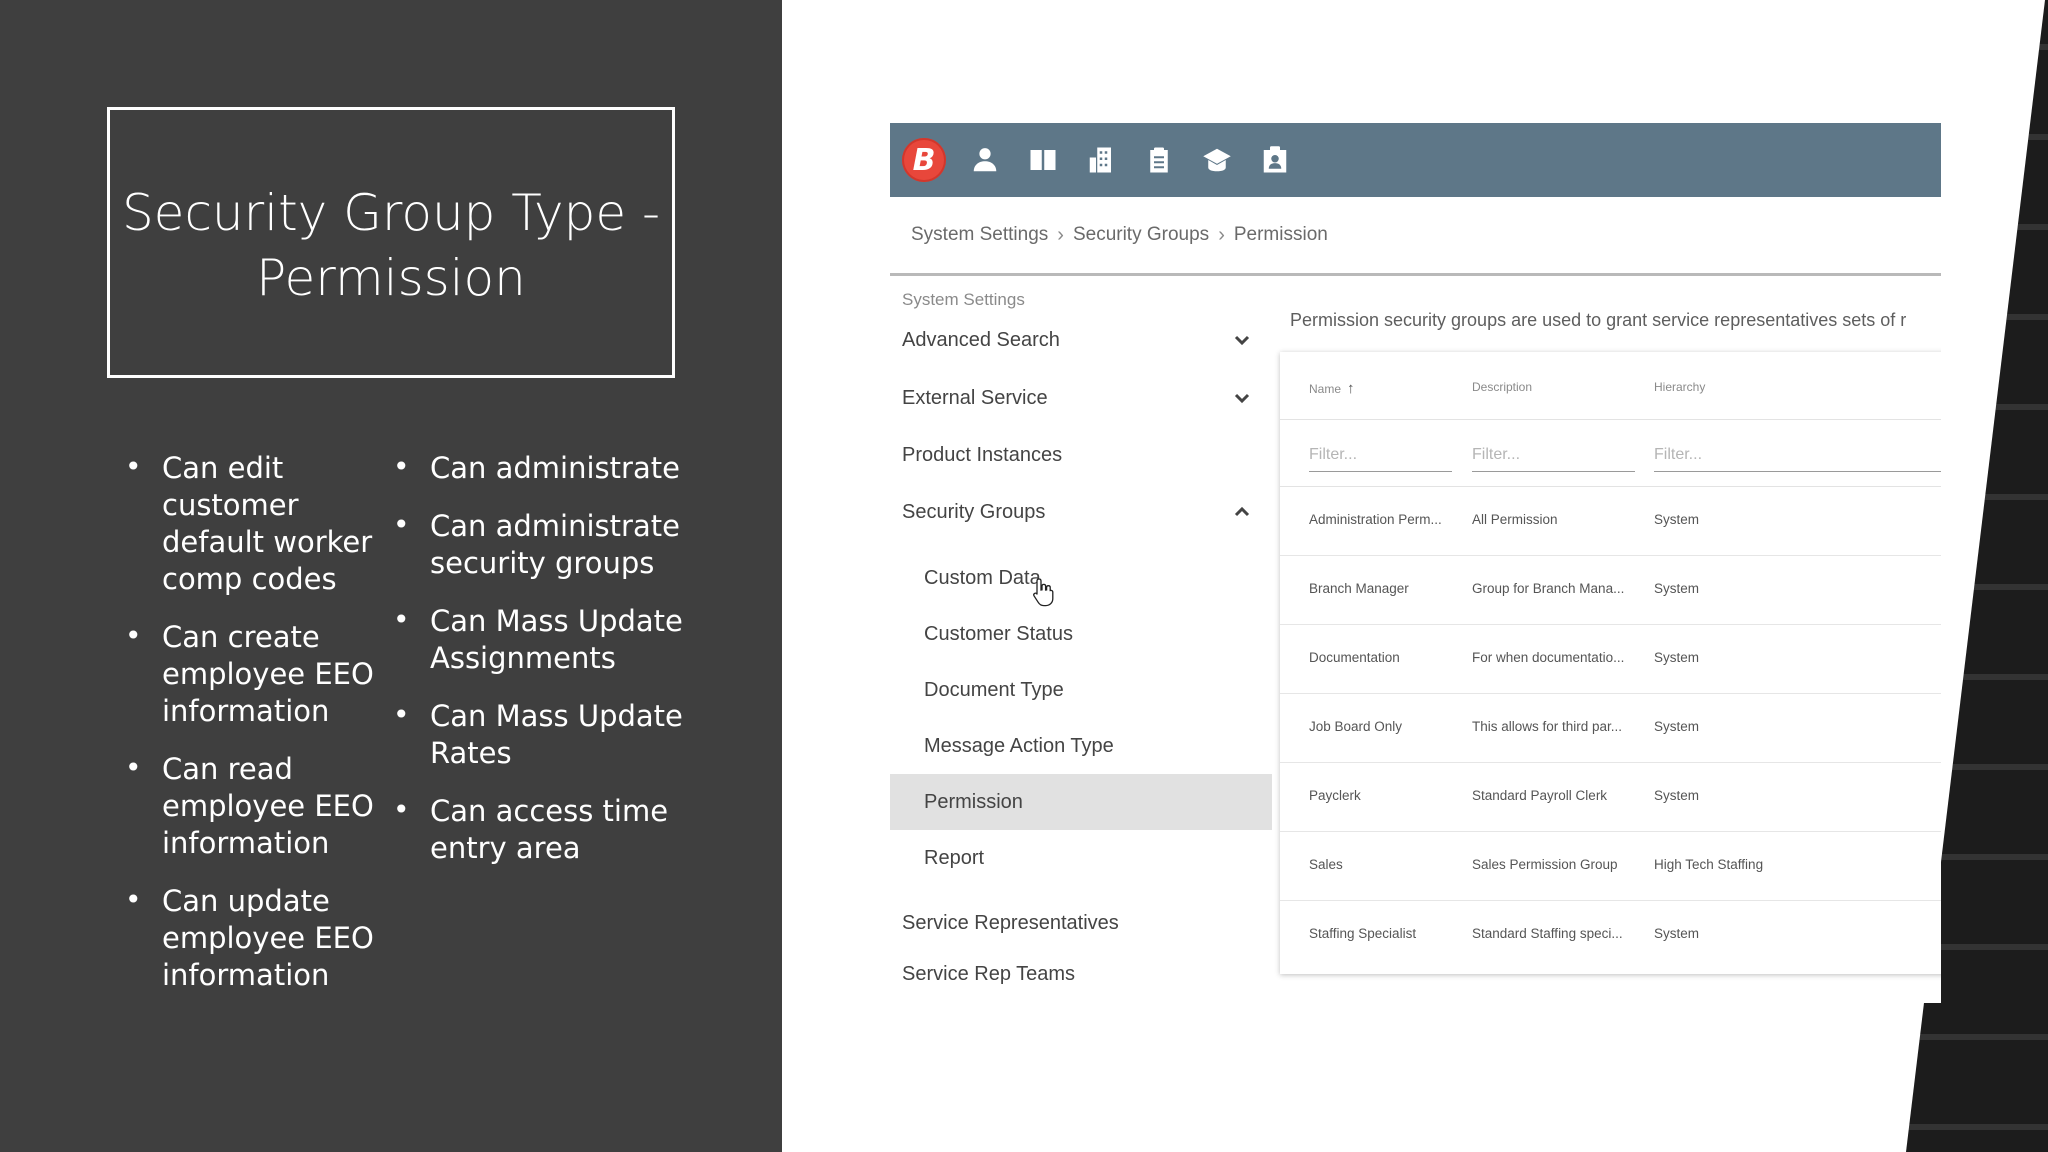 The height and width of the screenshot is (1152, 2048). Describe the element at coordinates (1545, 864) in the screenshot. I see `cell-description: Sales Permission Group` at that location.